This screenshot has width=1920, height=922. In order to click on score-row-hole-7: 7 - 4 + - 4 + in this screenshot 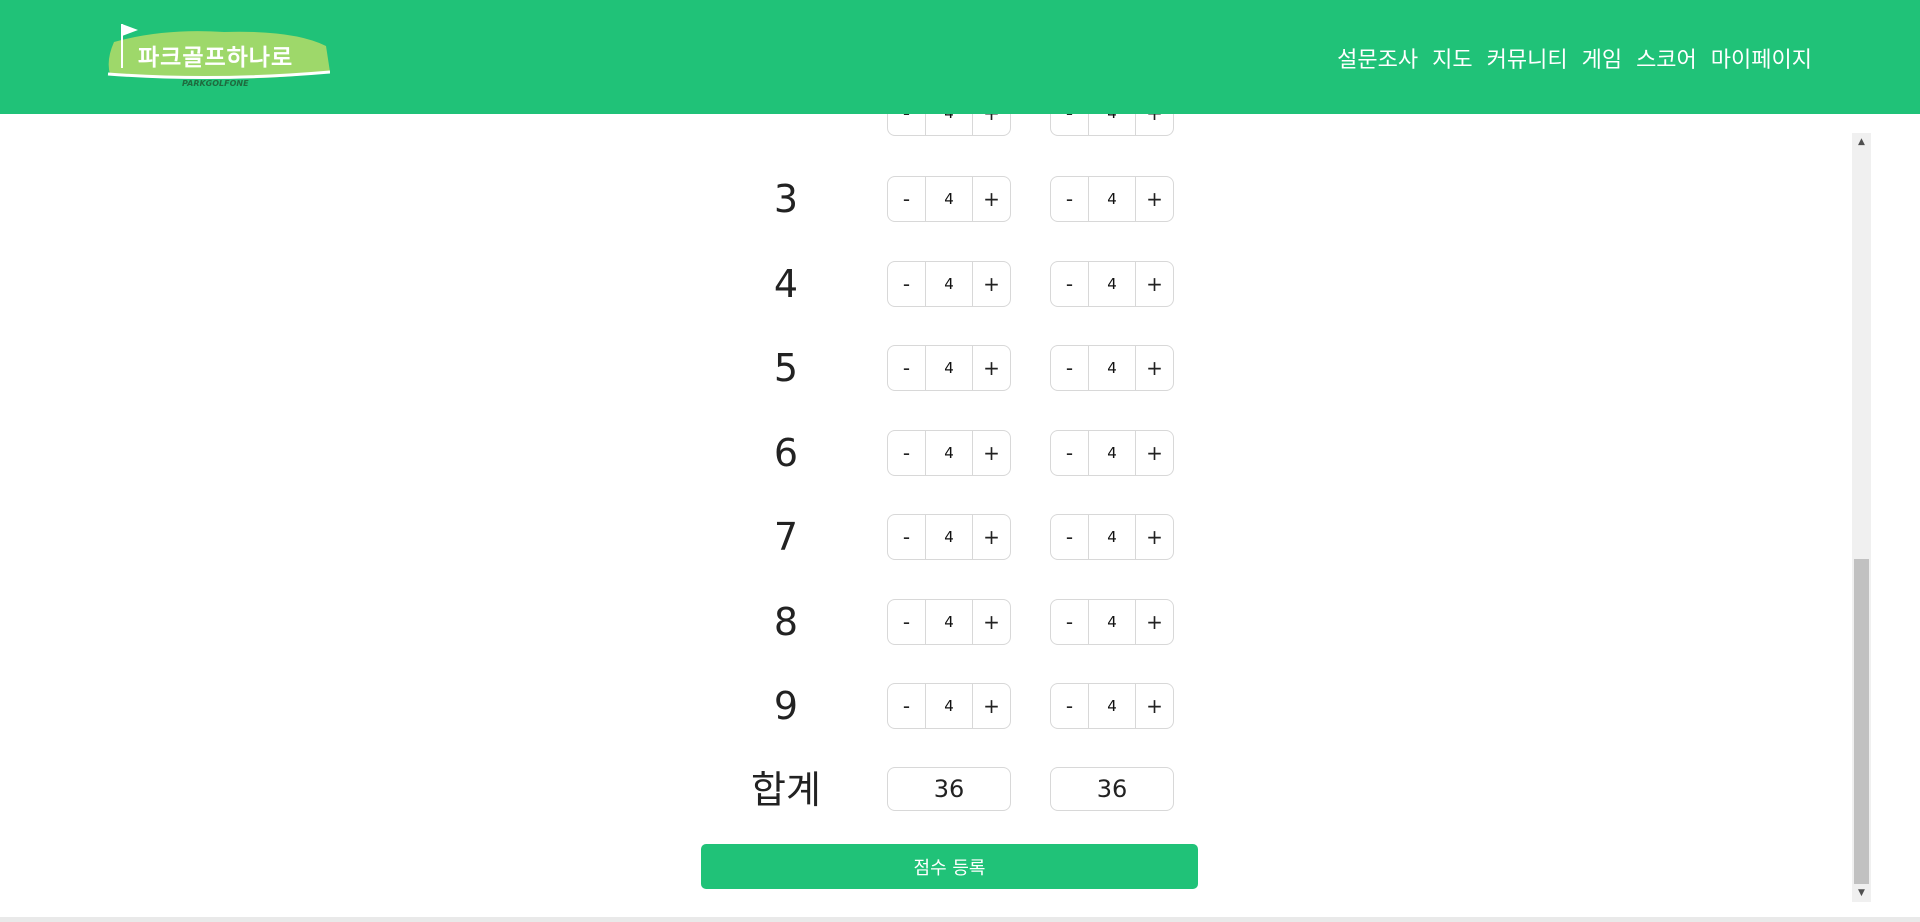, I will do `click(925, 537)`.